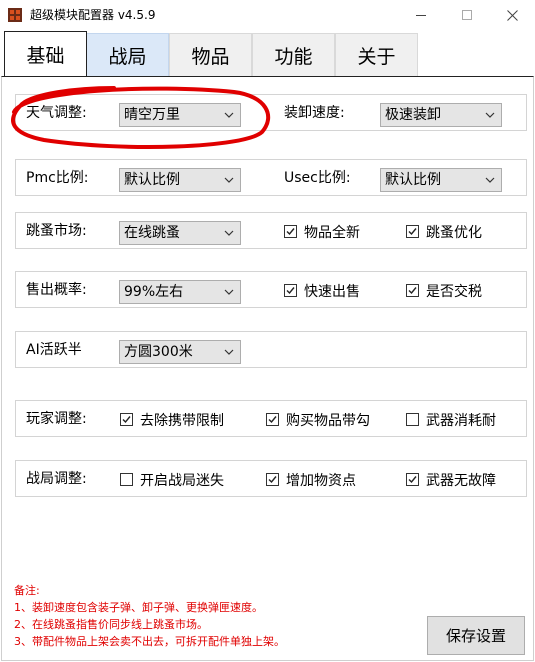 The image size is (535, 662). What do you see at coordinates (461, 480) in the screenshot?
I see `no-malfunction-label: 武器无故障` at bounding box center [461, 480].